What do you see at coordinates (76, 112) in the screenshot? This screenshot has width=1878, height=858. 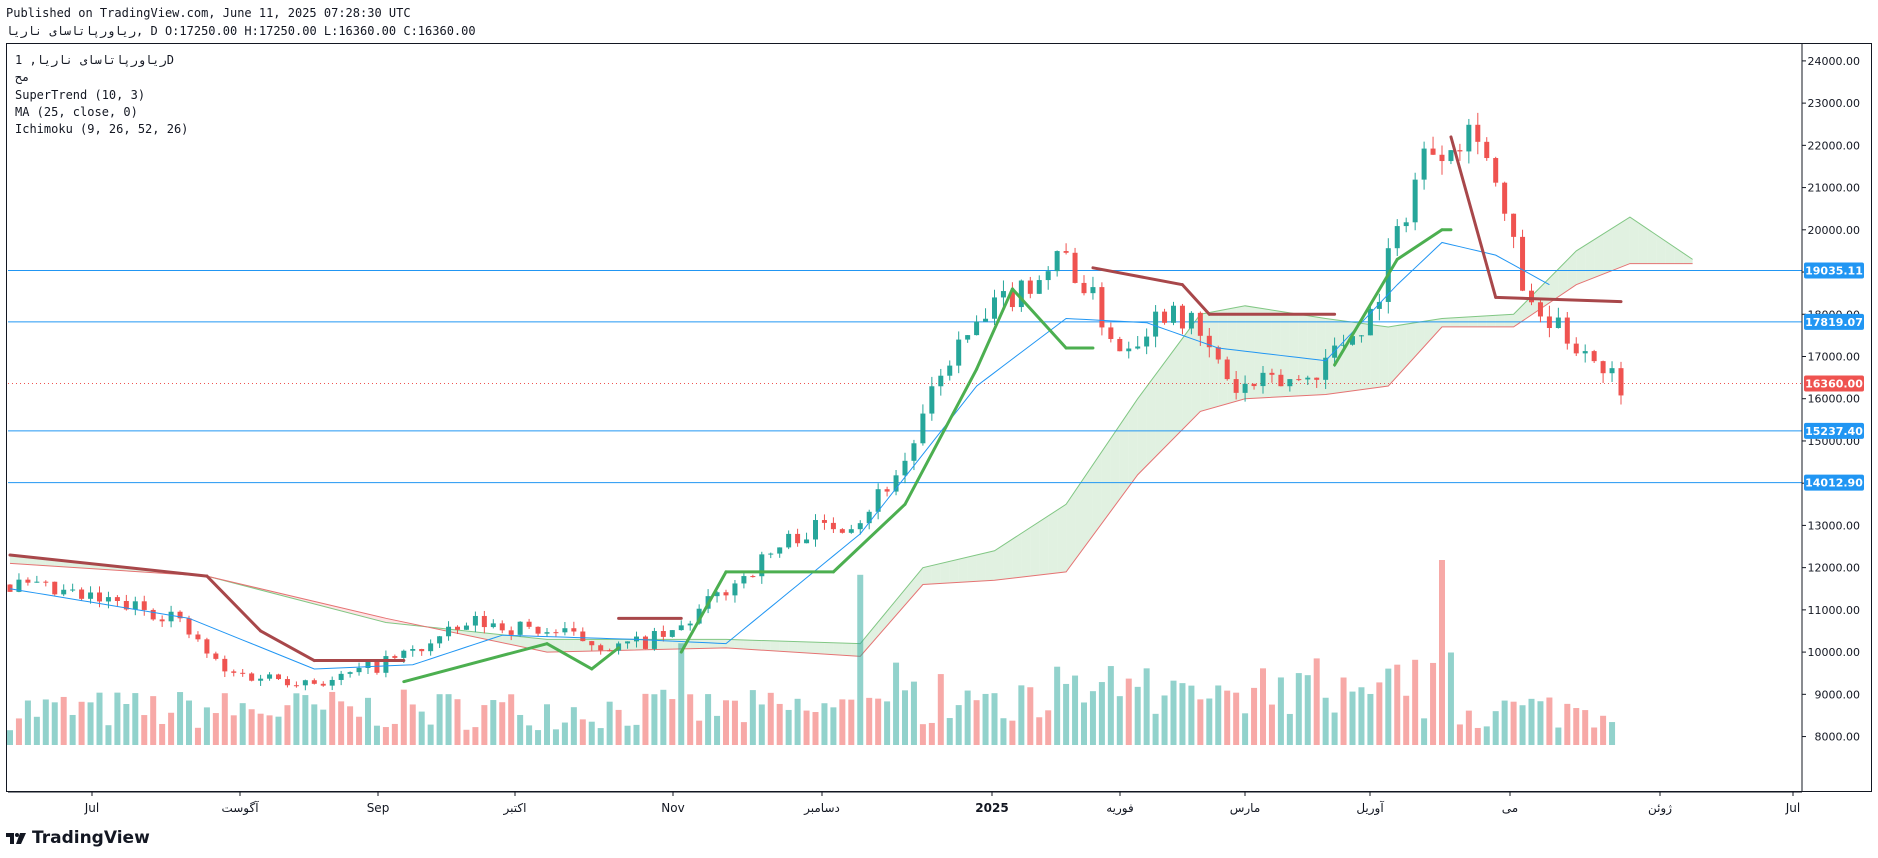 I see `legend-ma: MA (25, close, 0)` at bounding box center [76, 112].